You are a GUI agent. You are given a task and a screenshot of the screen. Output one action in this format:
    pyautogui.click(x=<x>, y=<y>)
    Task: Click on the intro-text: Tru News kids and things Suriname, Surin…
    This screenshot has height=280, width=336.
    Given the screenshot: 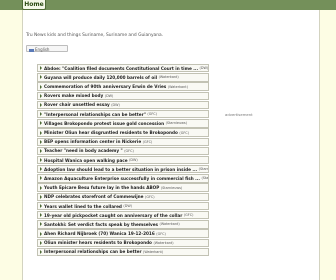 What is the action you would take?
    pyautogui.click(x=95, y=35)
    